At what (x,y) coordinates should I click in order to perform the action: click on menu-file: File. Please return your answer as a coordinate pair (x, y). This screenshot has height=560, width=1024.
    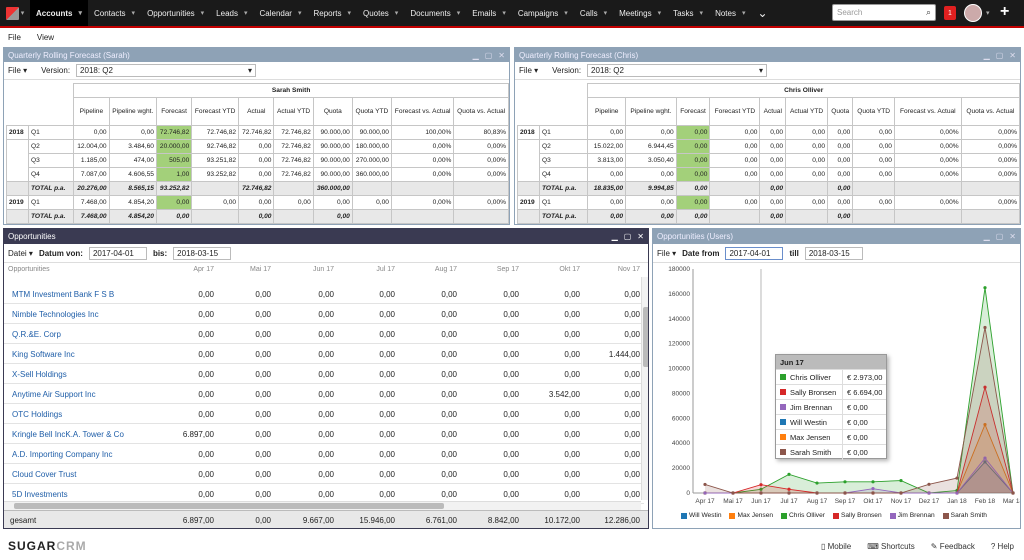
    Looking at the image, I should click on (14, 37).